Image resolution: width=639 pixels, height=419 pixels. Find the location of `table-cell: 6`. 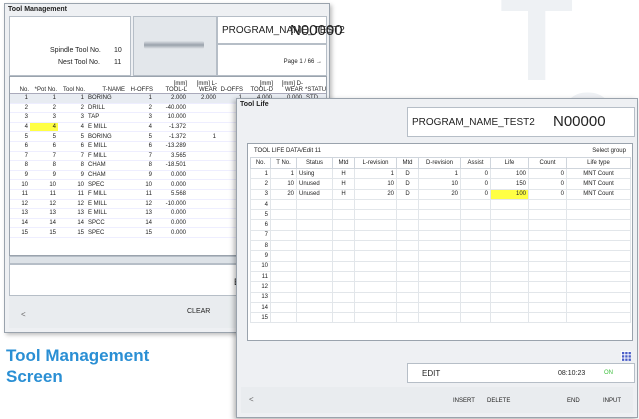

table-cell: 6 is located at coordinates (20, 146).